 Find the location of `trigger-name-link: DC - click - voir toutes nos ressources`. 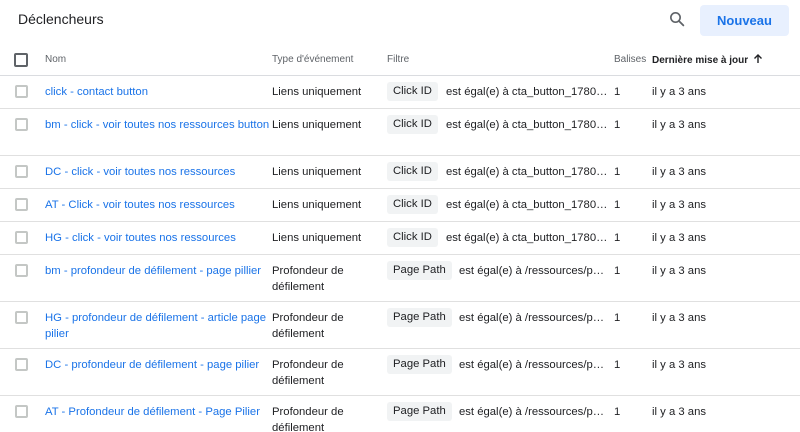

trigger-name-link: DC - click - voir toutes nos ressources is located at coordinates (157, 172).